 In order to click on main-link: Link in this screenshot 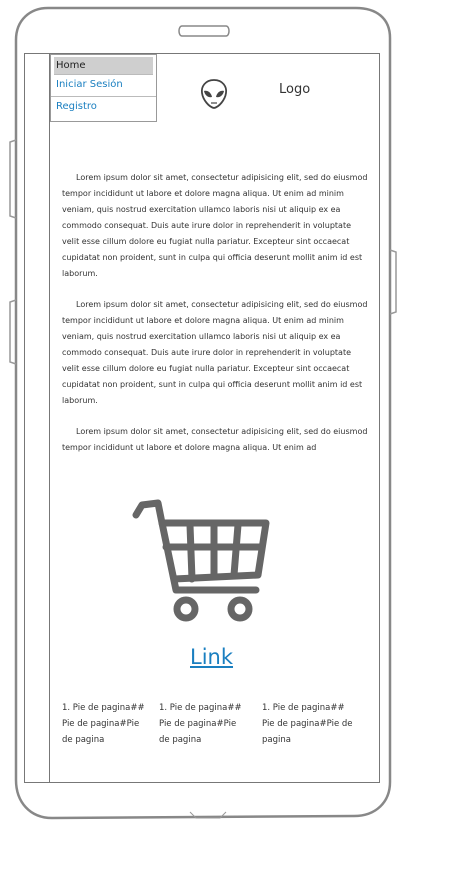, I will do `click(211, 657)`.